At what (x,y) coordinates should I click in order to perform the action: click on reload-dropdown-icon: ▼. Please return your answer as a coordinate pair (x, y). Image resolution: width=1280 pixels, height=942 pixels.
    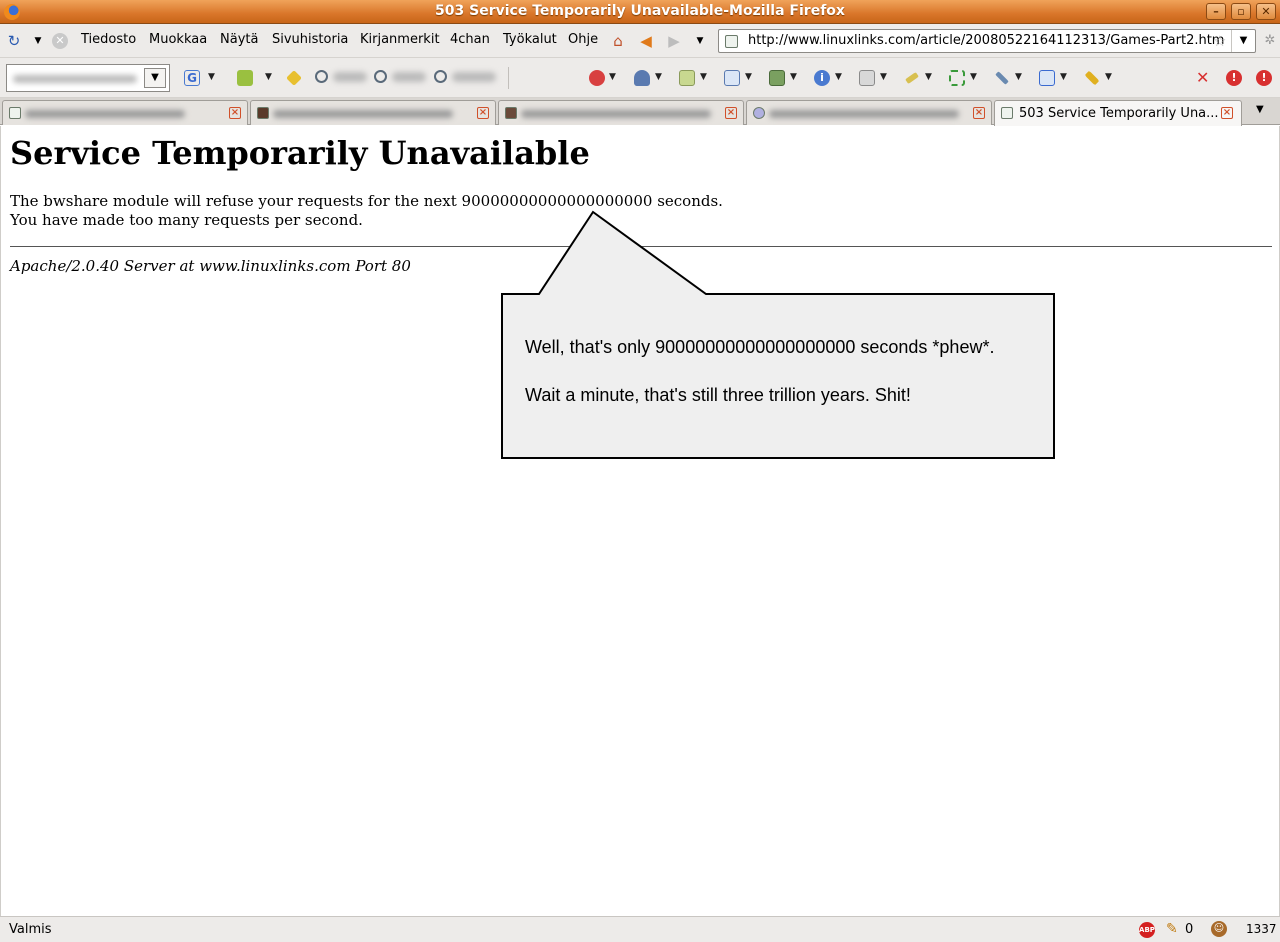
    Looking at the image, I should click on (38, 41).